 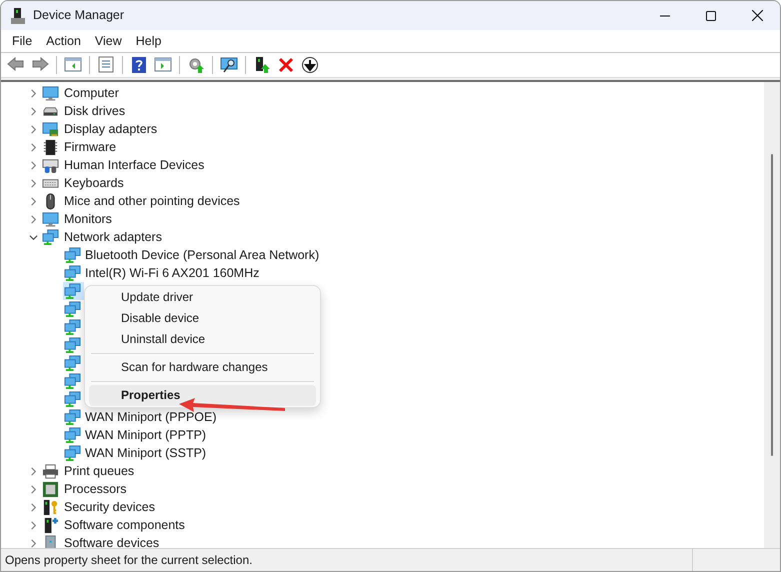 What do you see at coordinates (22, 41) in the screenshot?
I see `menu-item: File` at bounding box center [22, 41].